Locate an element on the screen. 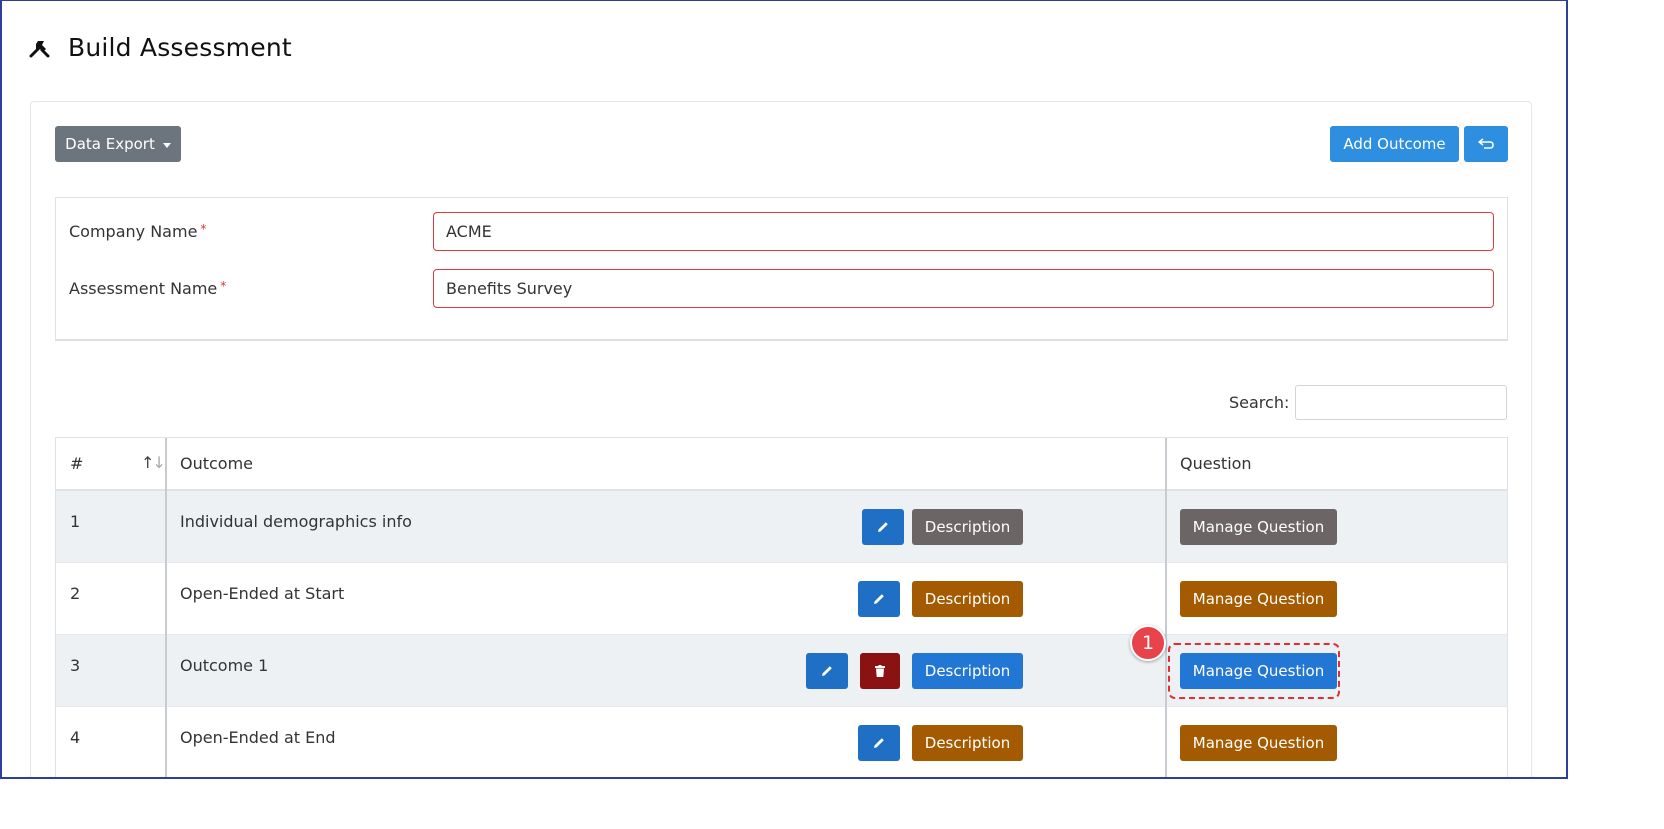 This screenshot has height=829, width=1664. trash-icon is located at coordinates (880, 671).